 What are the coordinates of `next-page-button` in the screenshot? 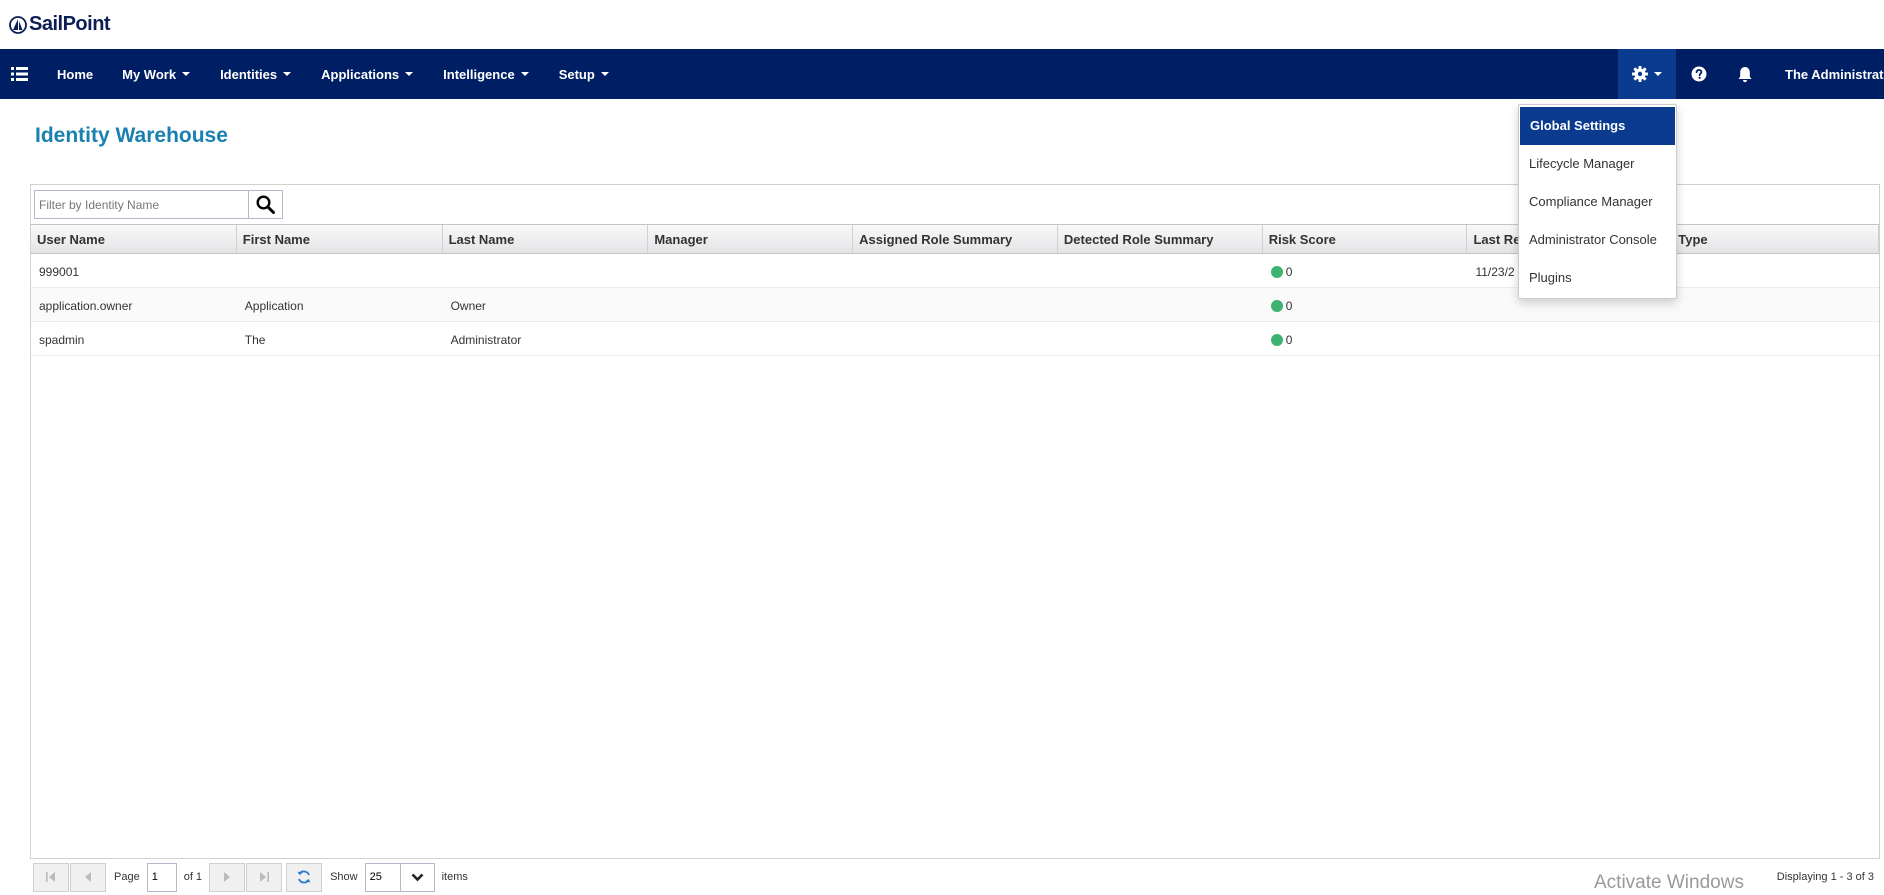 It's located at (227, 877).